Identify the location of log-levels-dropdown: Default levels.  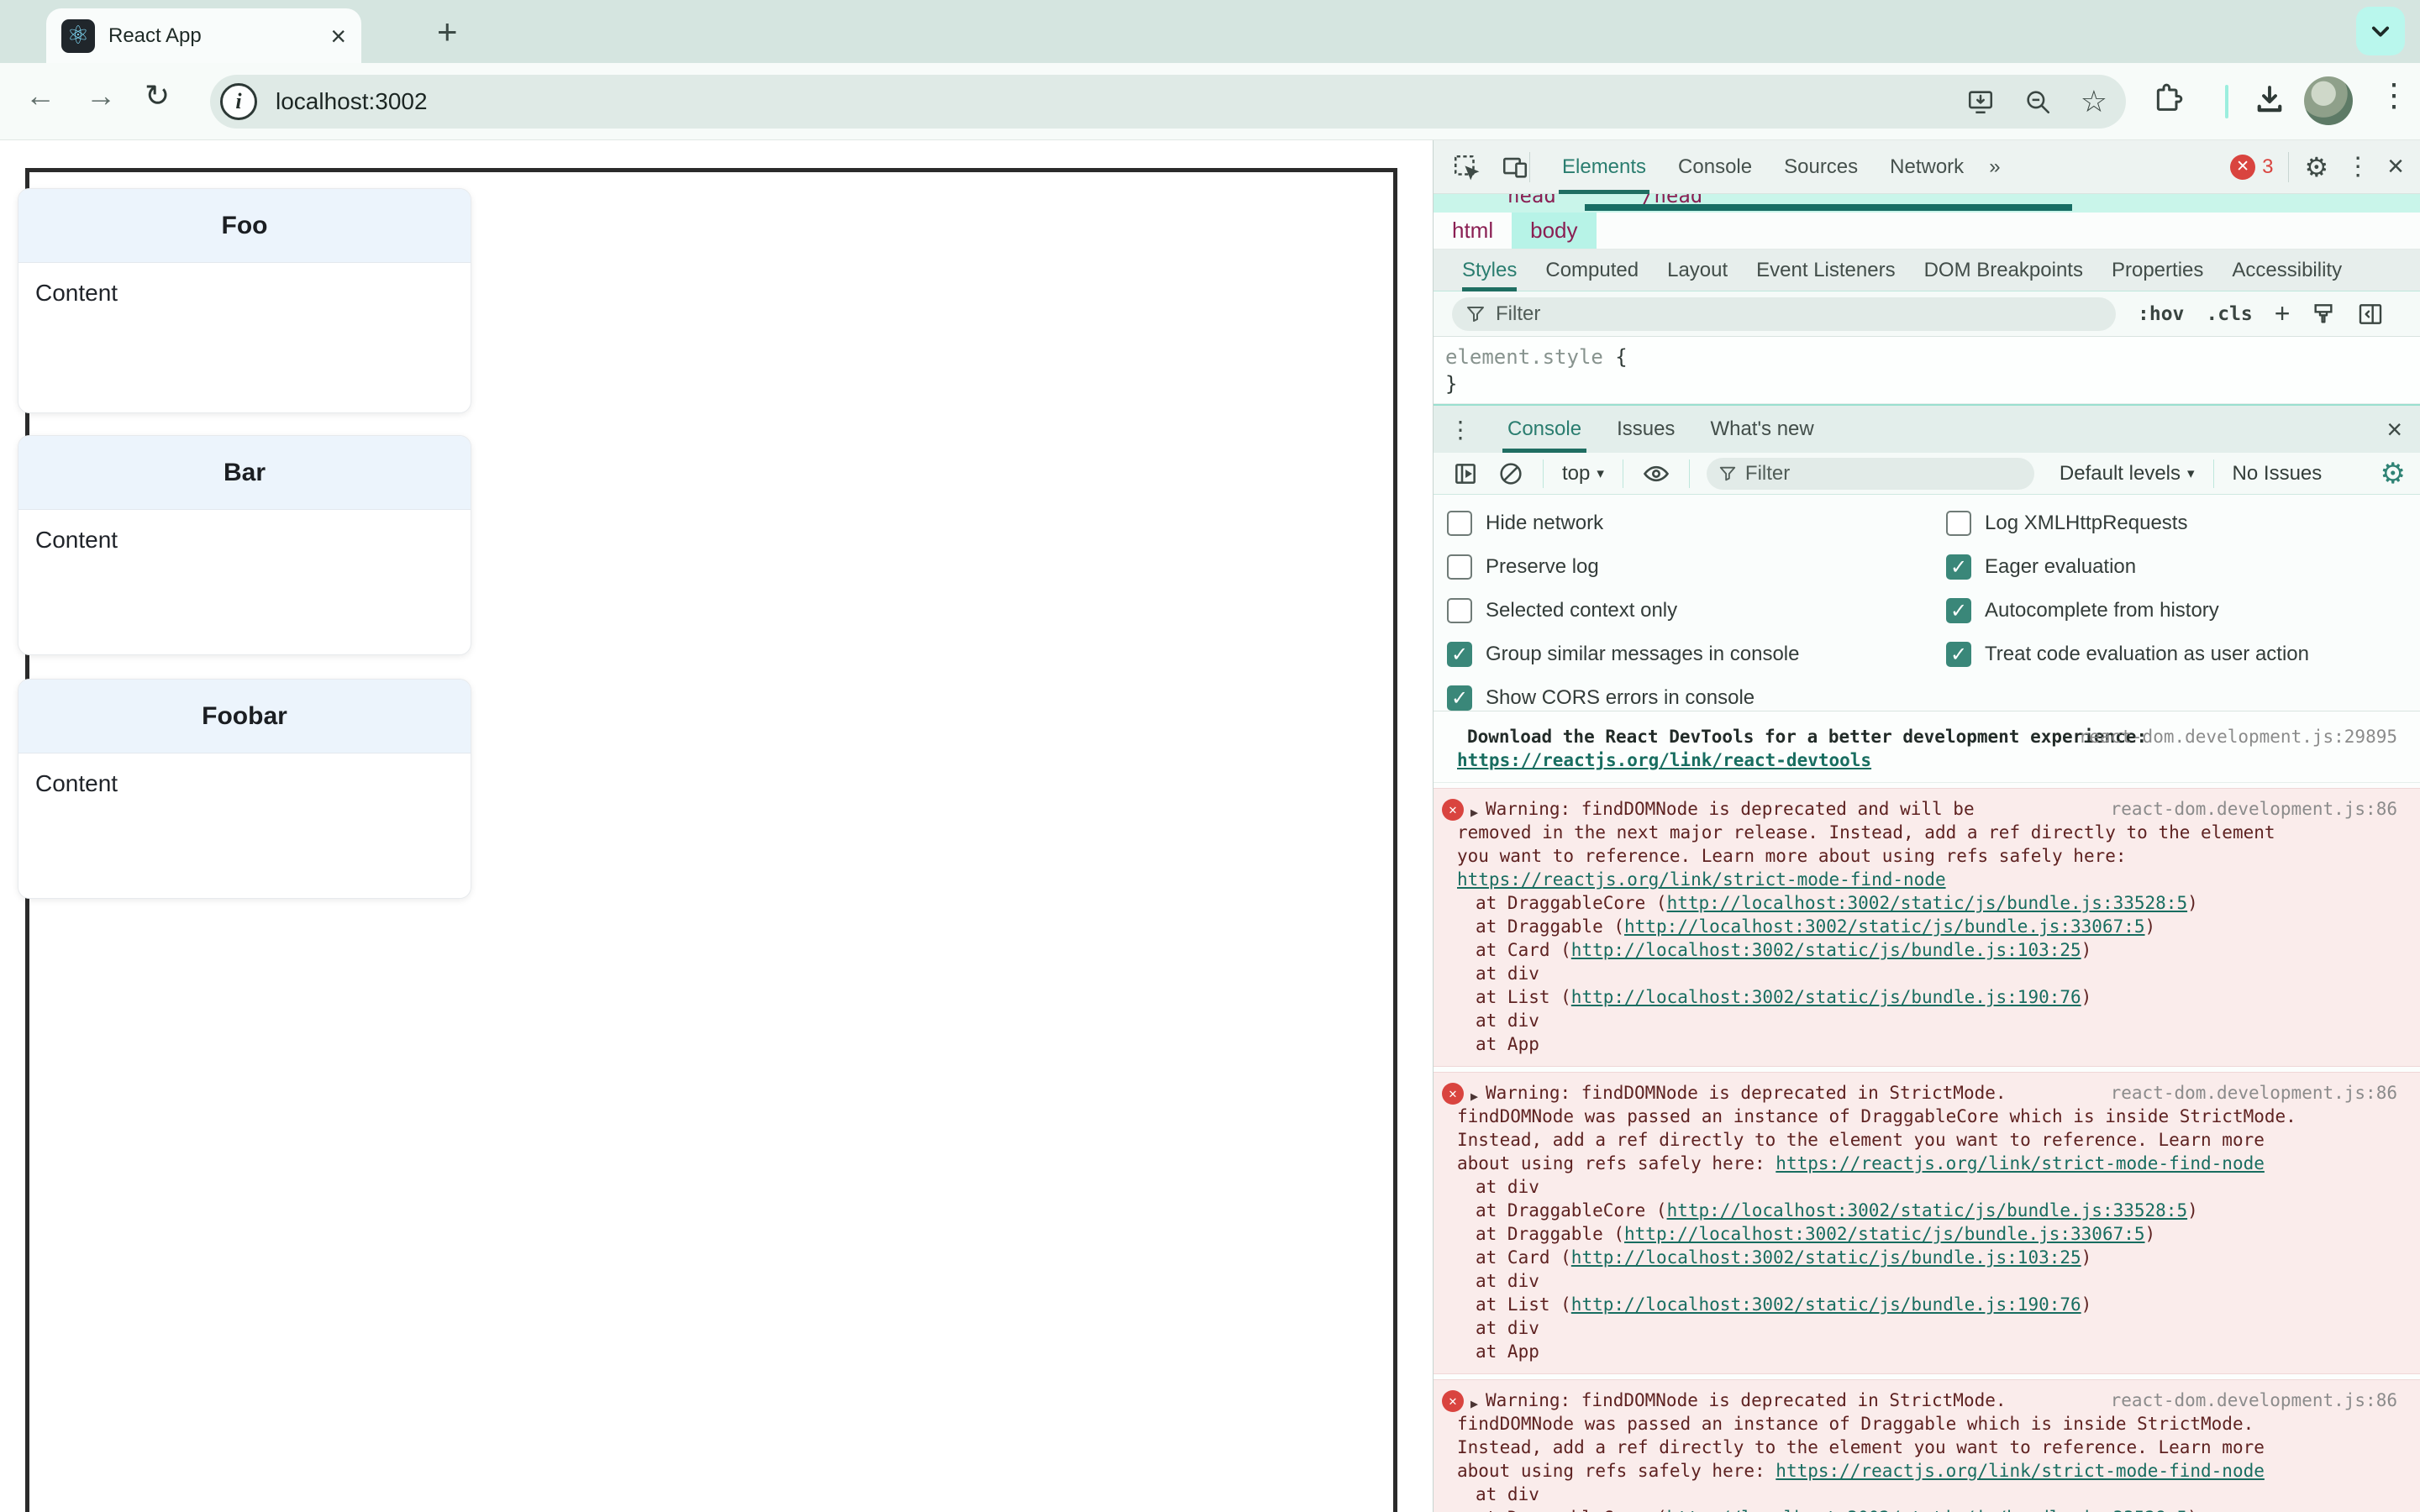
(2120, 474).